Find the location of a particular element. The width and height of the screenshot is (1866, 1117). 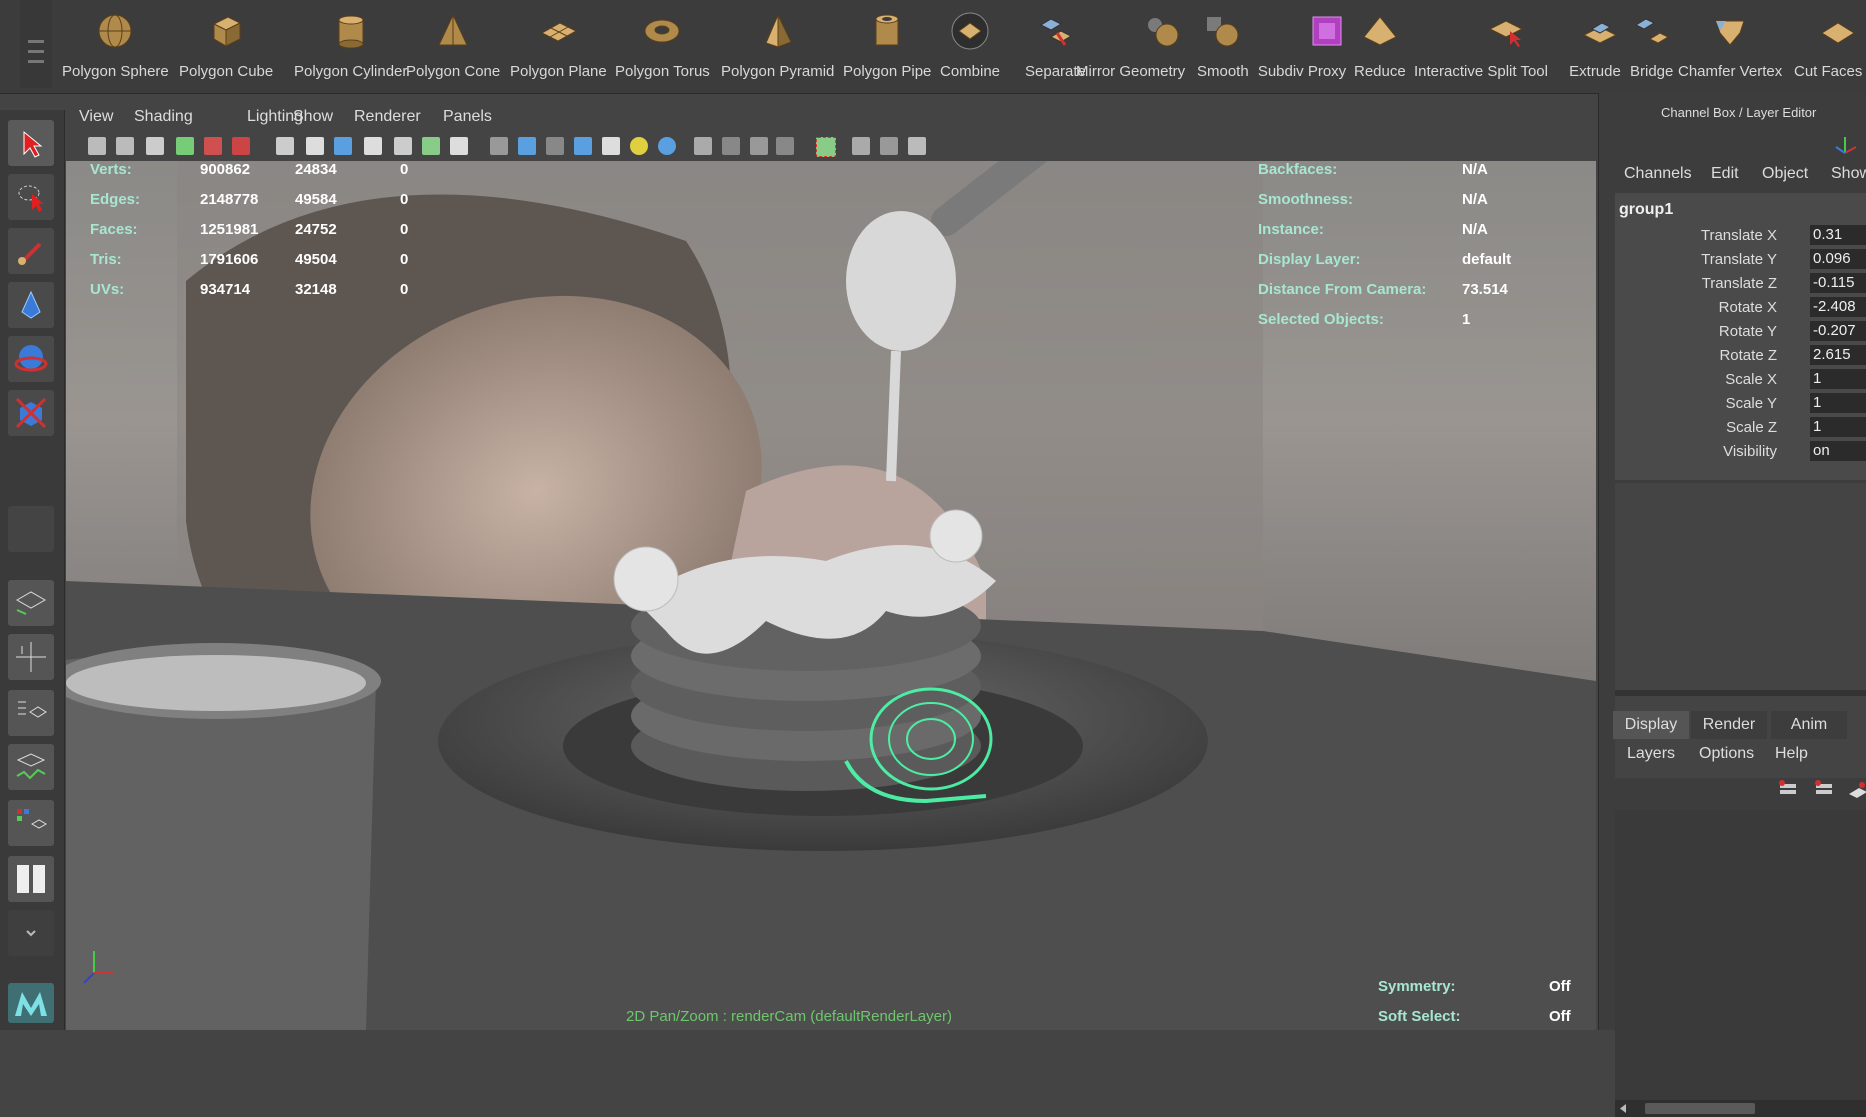

menu-edit: Edit is located at coordinates (1725, 174).